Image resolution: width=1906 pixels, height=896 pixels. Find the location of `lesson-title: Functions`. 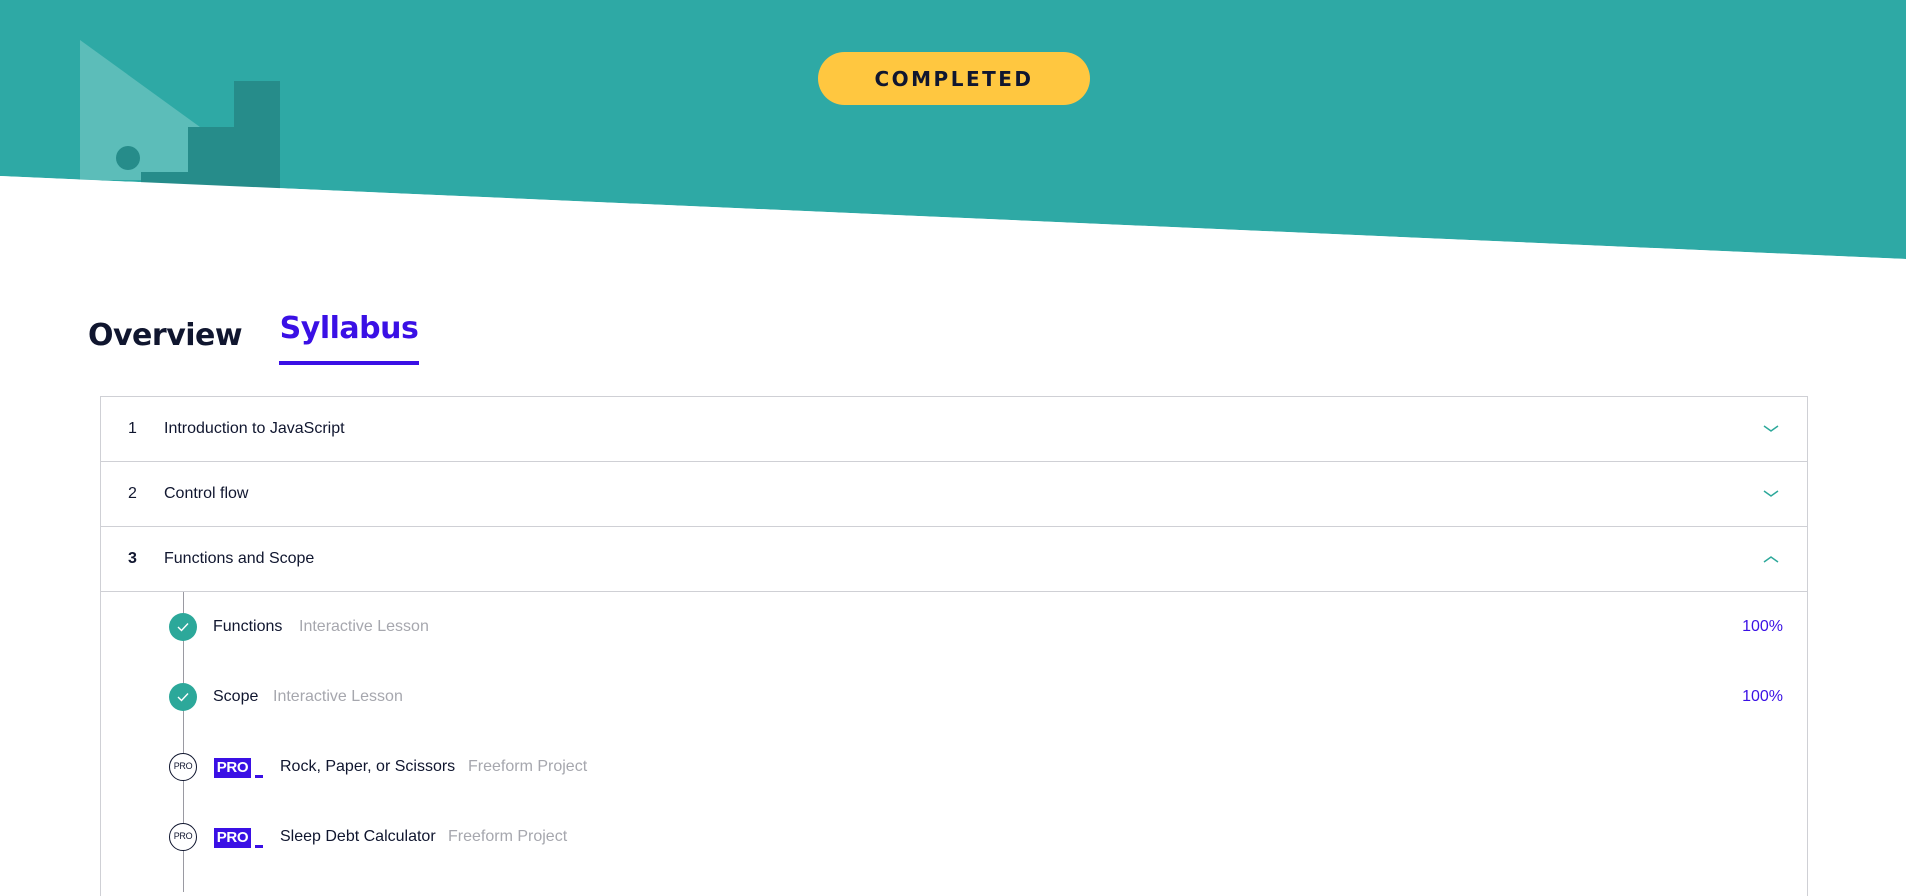

lesson-title: Functions is located at coordinates (248, 626).